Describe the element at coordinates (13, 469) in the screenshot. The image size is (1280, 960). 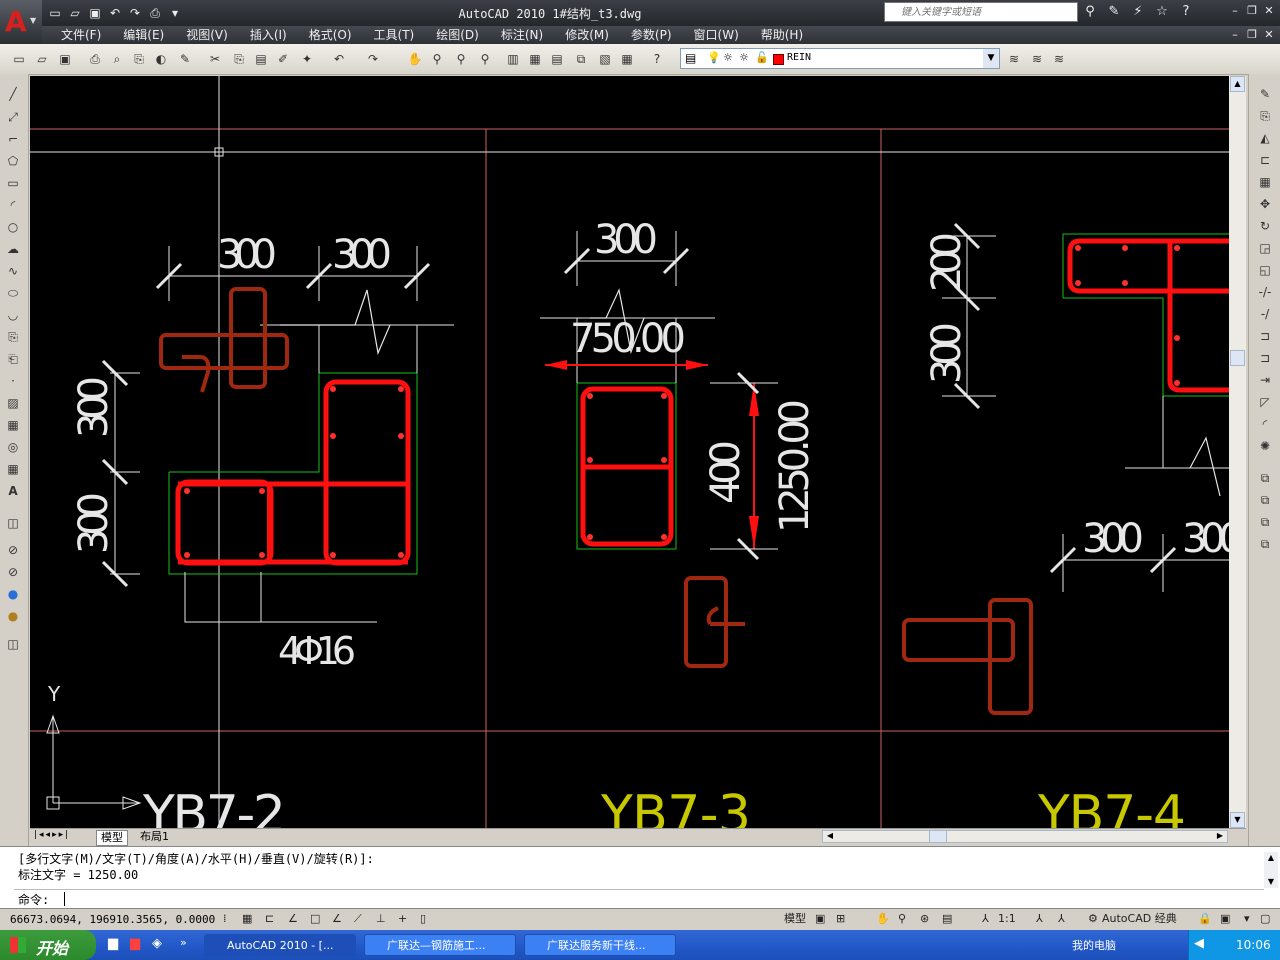
I see `table-icon: ▦` at that location.